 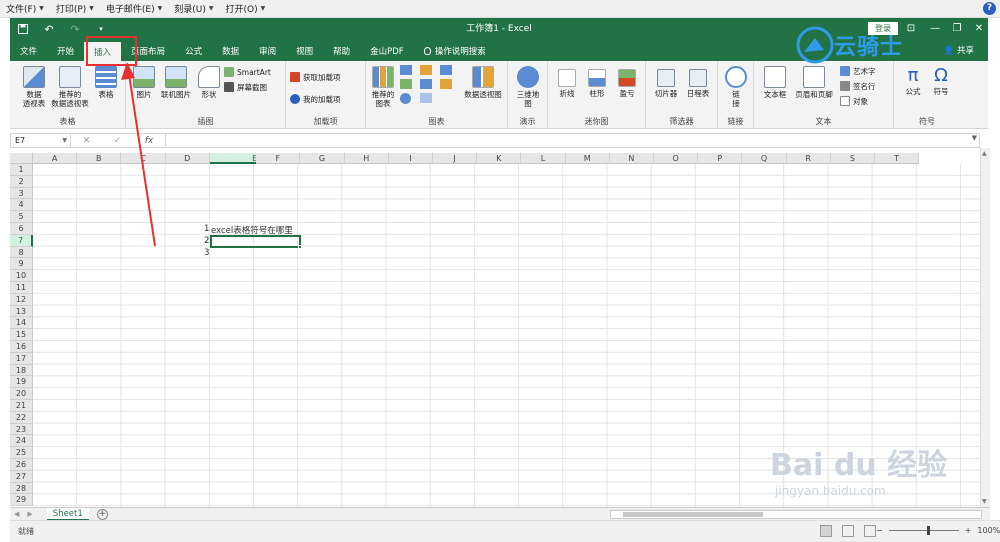 I want to click on formula-input, so click(x=572, y=140).